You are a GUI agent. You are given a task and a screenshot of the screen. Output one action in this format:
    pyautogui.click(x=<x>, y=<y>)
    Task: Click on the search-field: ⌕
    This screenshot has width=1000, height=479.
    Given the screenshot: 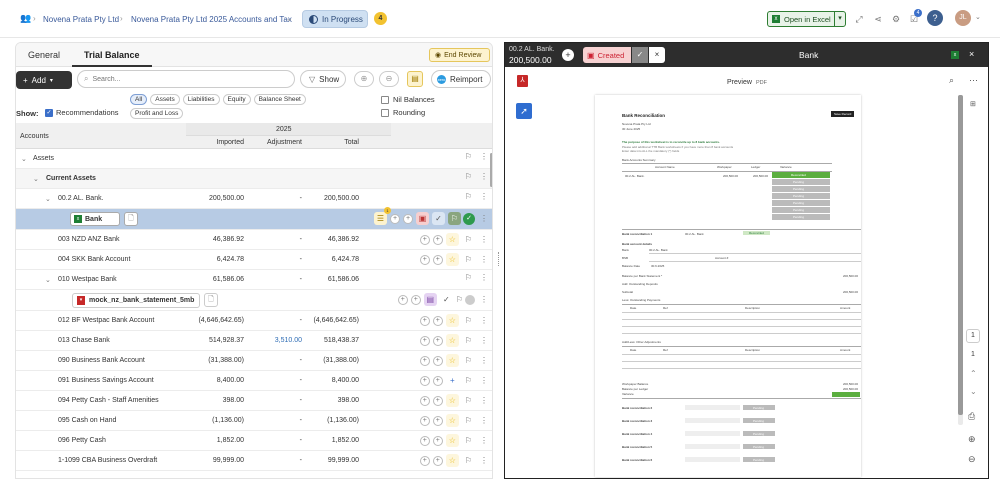 What is the action you would take?
    pyautogui.click(x=186, y=79)
    